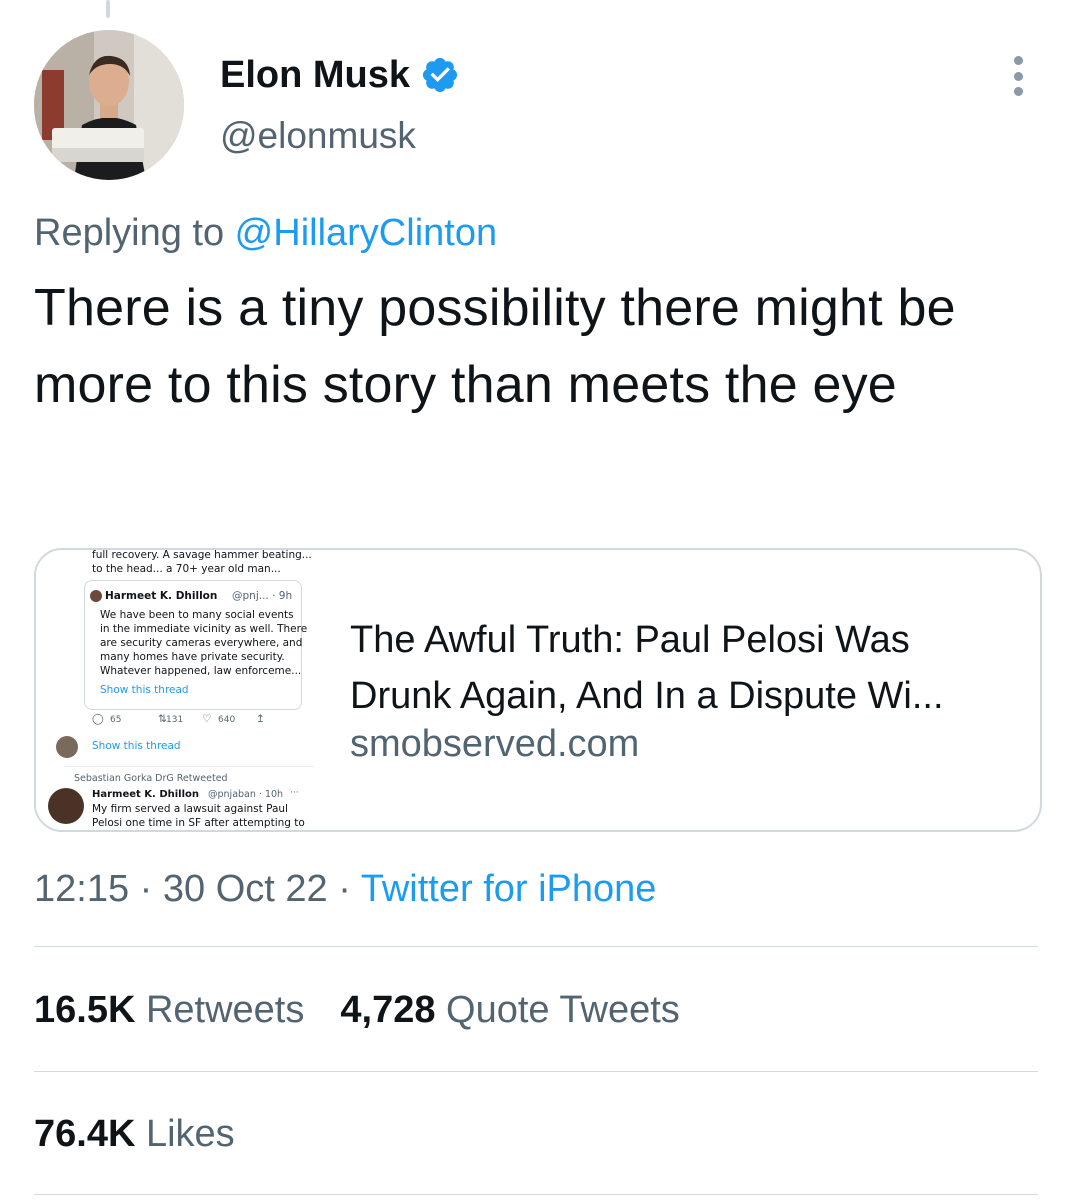 The width and height of the screenshot is (1073, 1200). Describe the element at coordinates (85, 1134) in the screenshot. I see `likes-count: 76.4K` at that location.